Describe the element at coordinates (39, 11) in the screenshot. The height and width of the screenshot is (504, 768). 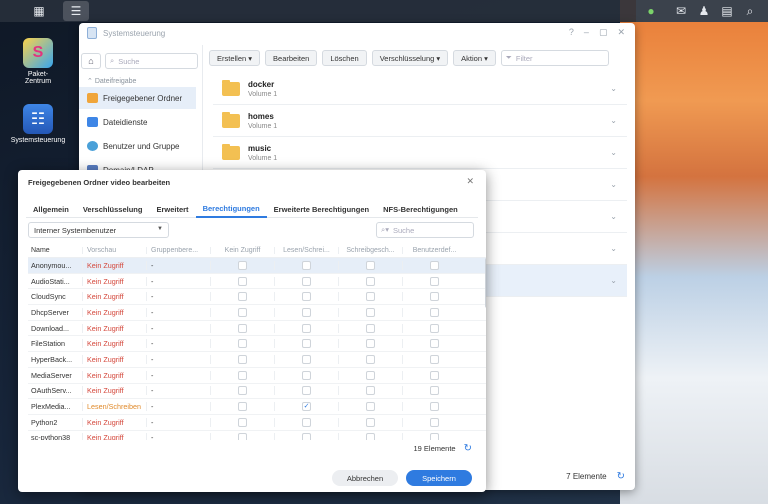
I see `main-menu-icon: ▦` at that location.